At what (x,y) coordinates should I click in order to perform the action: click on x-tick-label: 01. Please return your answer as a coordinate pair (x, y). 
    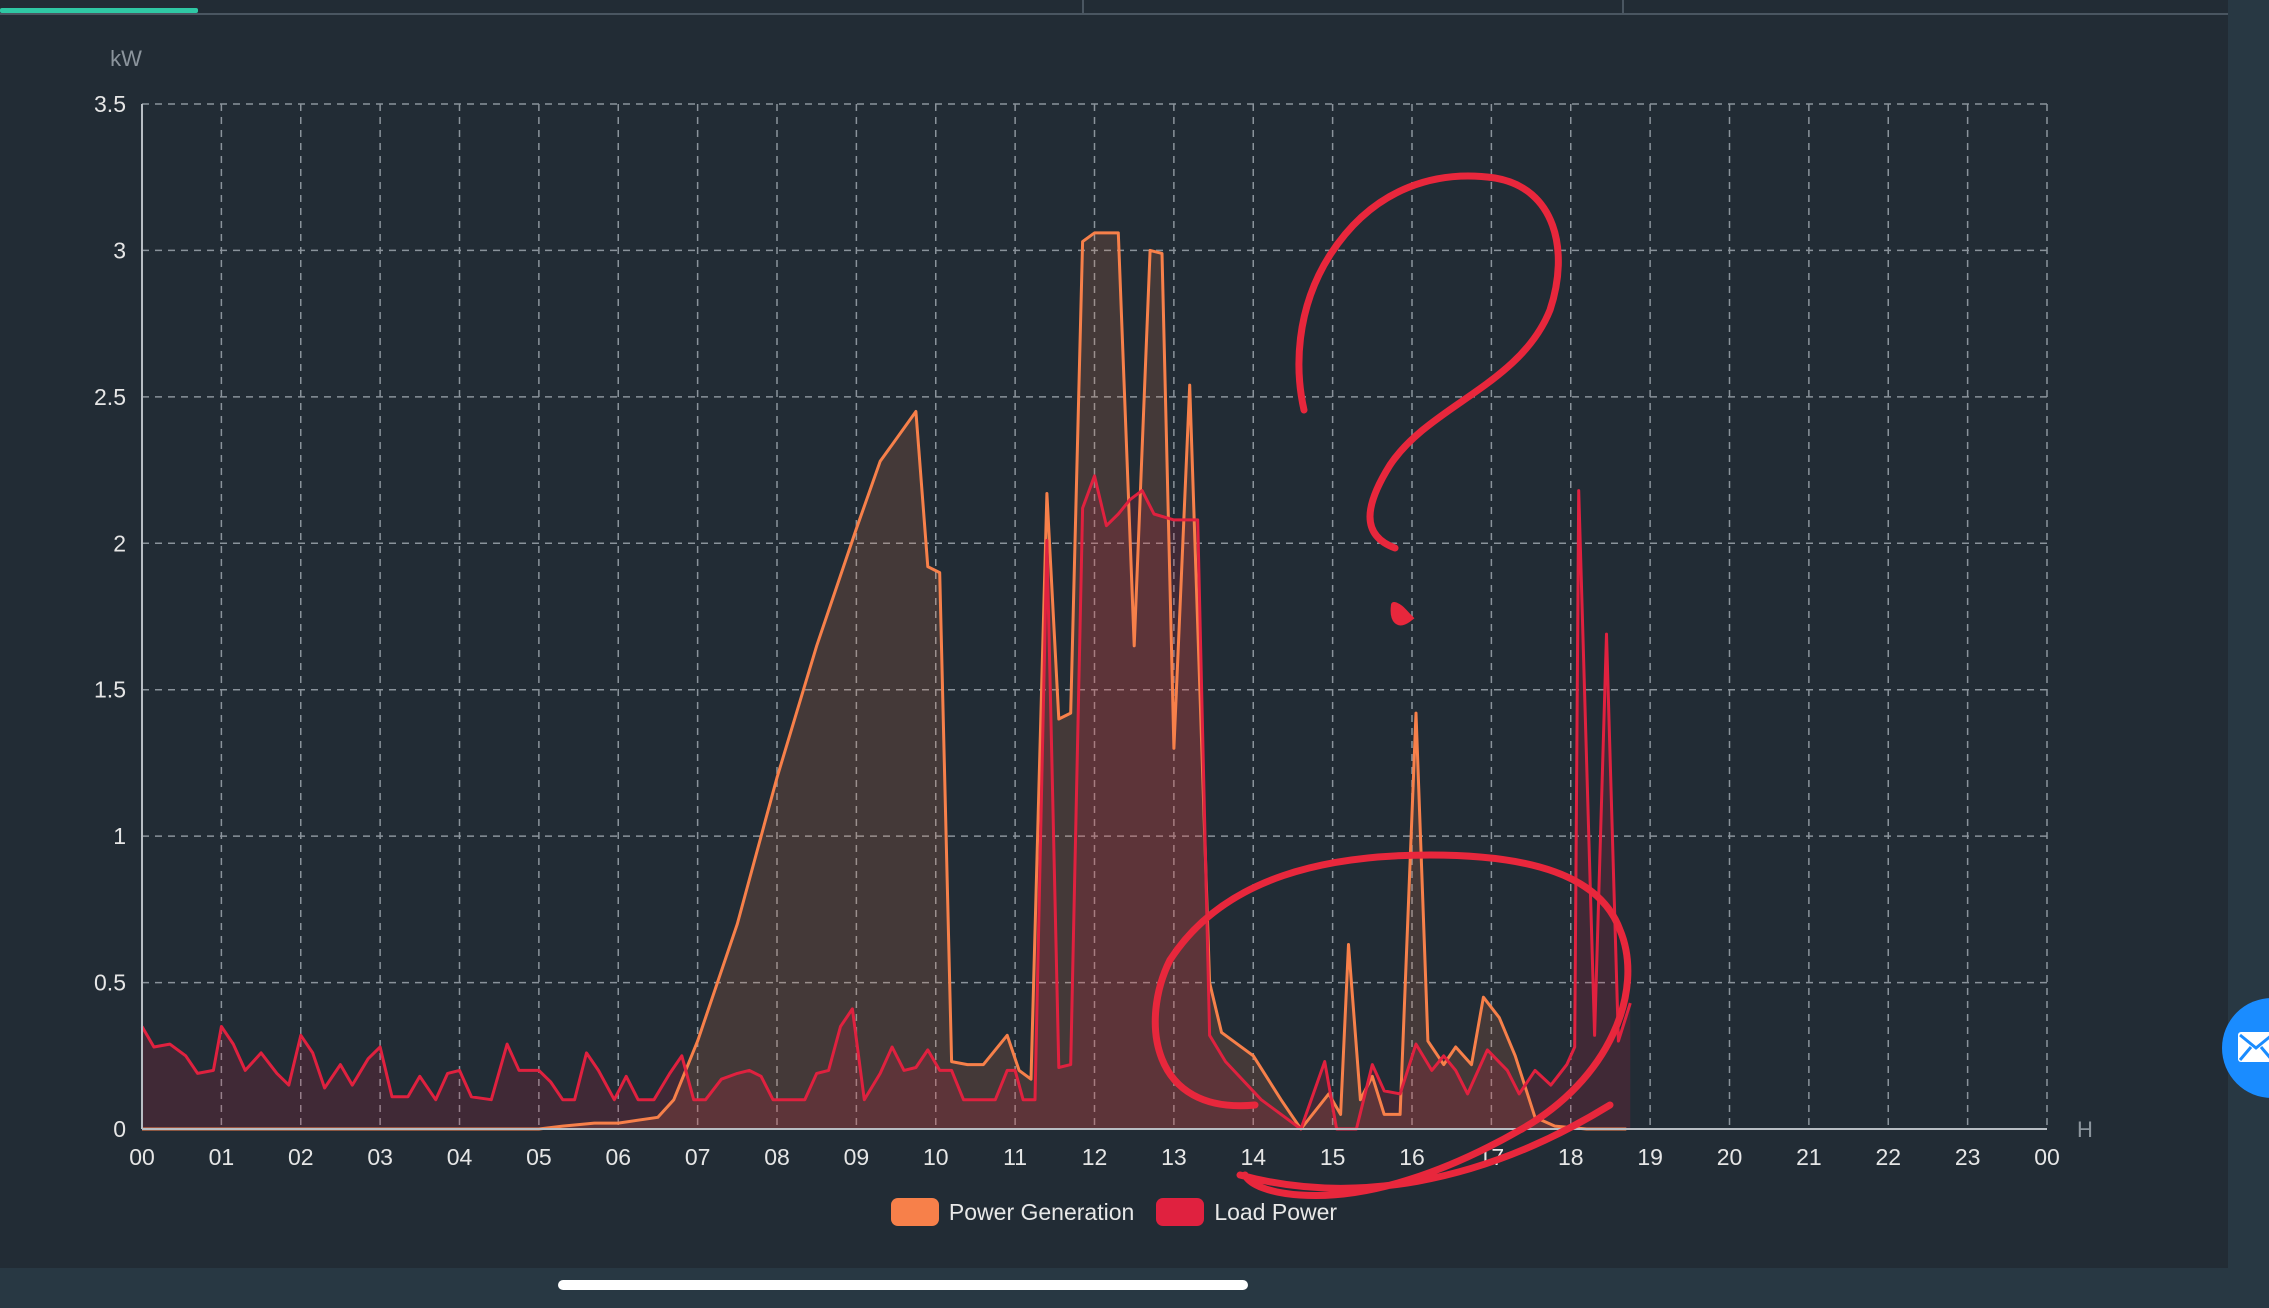
    Looking at the image, I should click on (222, 1157).